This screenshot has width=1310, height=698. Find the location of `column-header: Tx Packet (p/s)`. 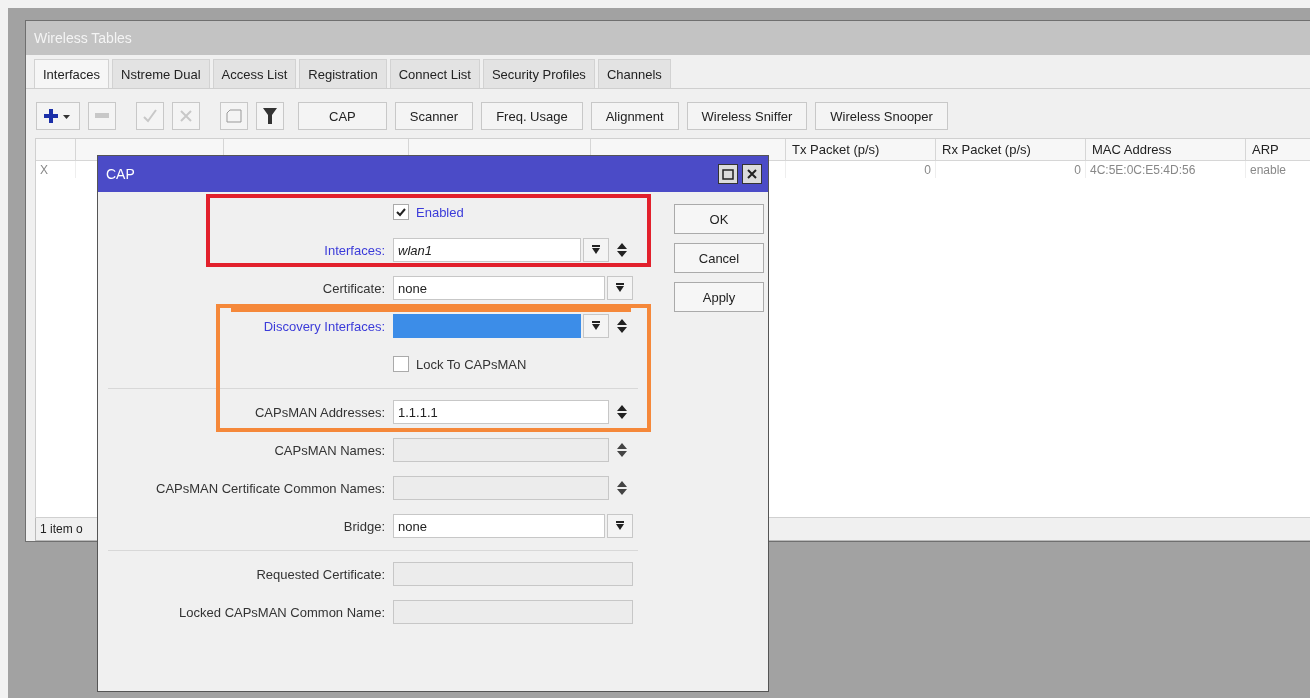

column-header: Tx Packet (p/s) is located at coordinates (861, 150).